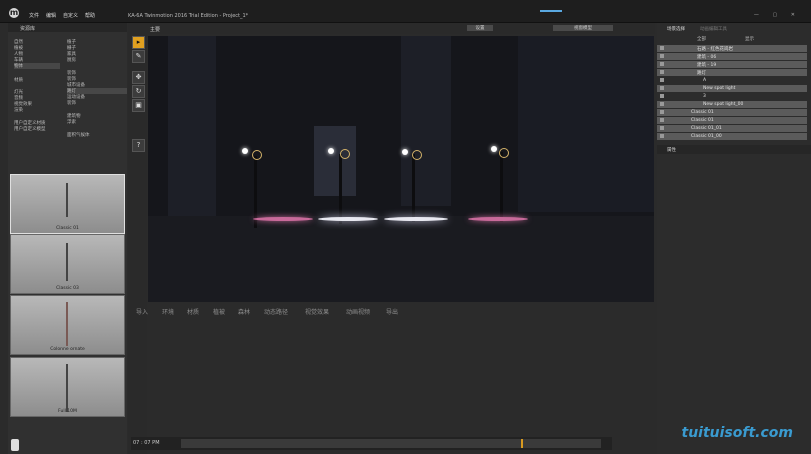  I want to click on time-readout: 07 : 07 PM, so click(146, 443).